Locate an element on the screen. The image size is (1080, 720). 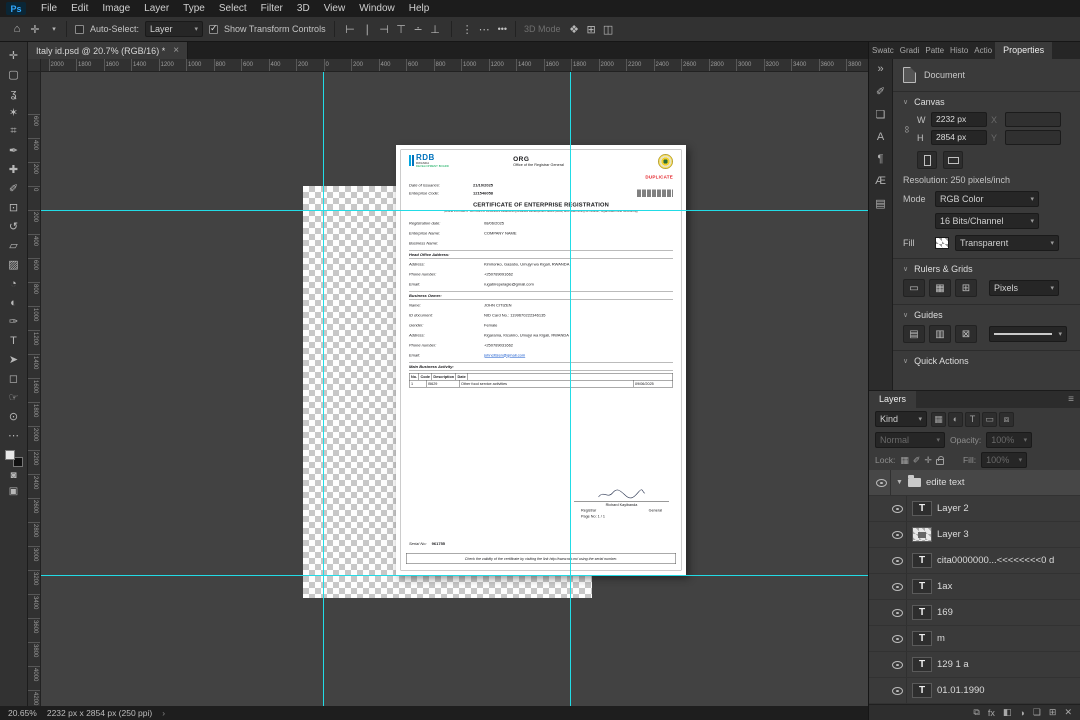
auto-select-target-dropdown: Layer ▾ is located at coordinates (174, 29).